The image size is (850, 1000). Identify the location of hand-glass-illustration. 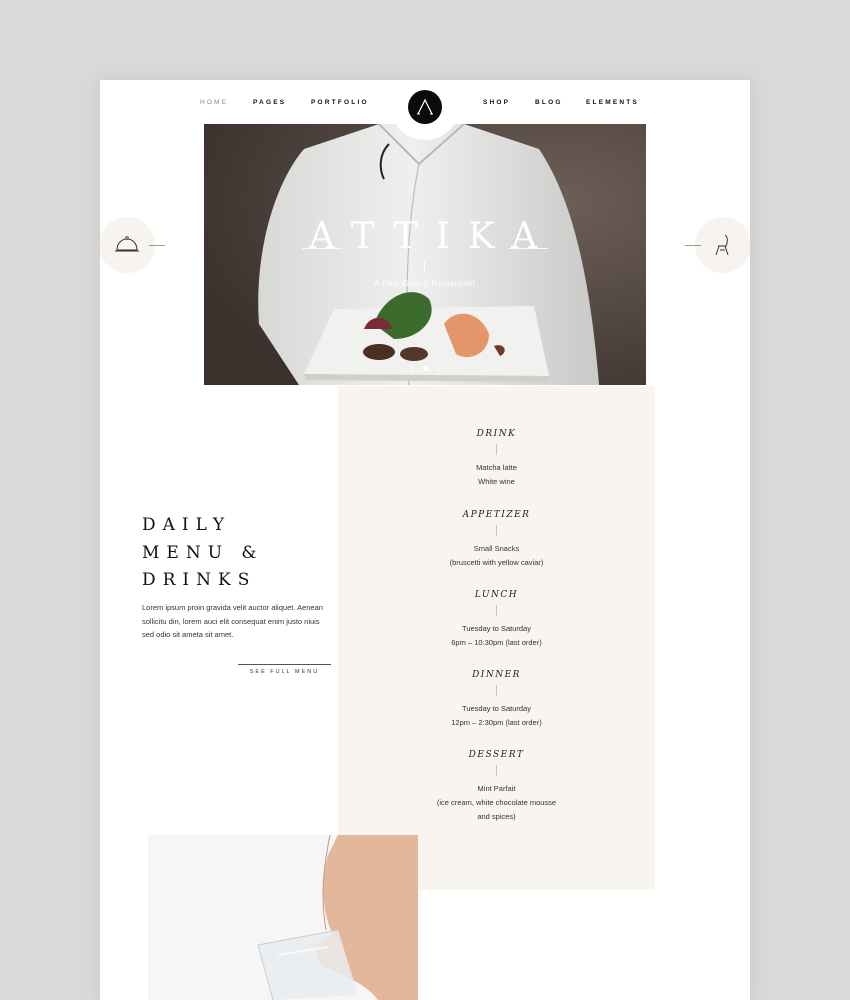
(283, 917).